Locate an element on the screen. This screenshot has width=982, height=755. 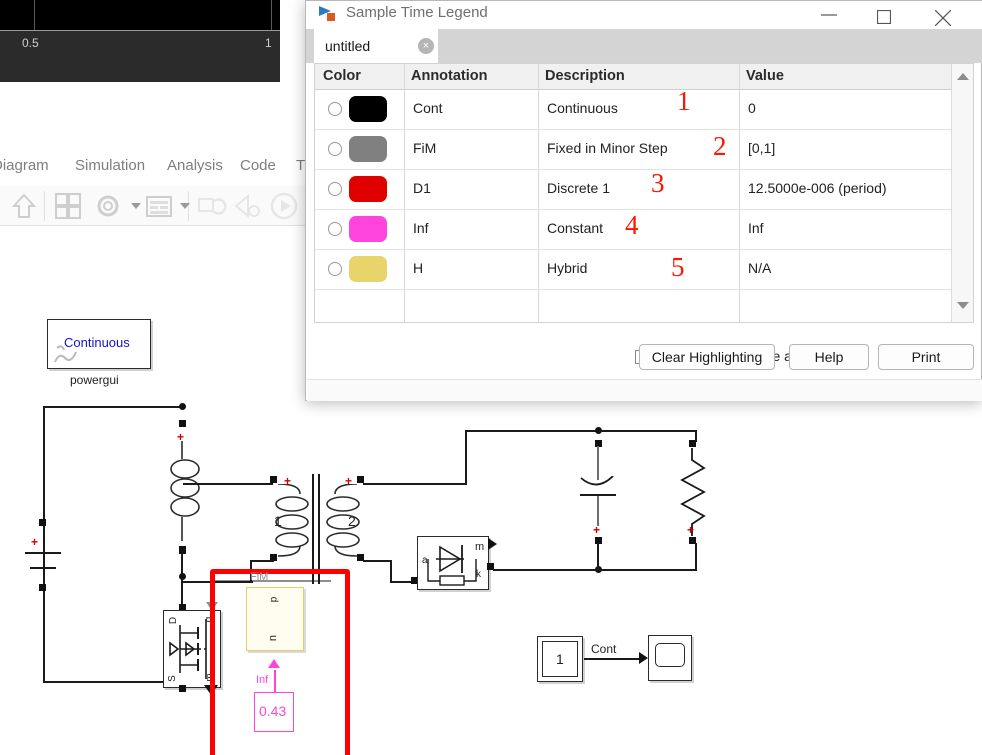
diode-port-k: k is located at coordinates (478, 574).